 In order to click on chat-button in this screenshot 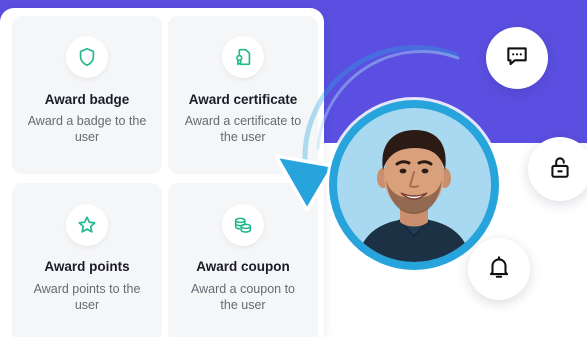, I will do `click(517, 58)`.